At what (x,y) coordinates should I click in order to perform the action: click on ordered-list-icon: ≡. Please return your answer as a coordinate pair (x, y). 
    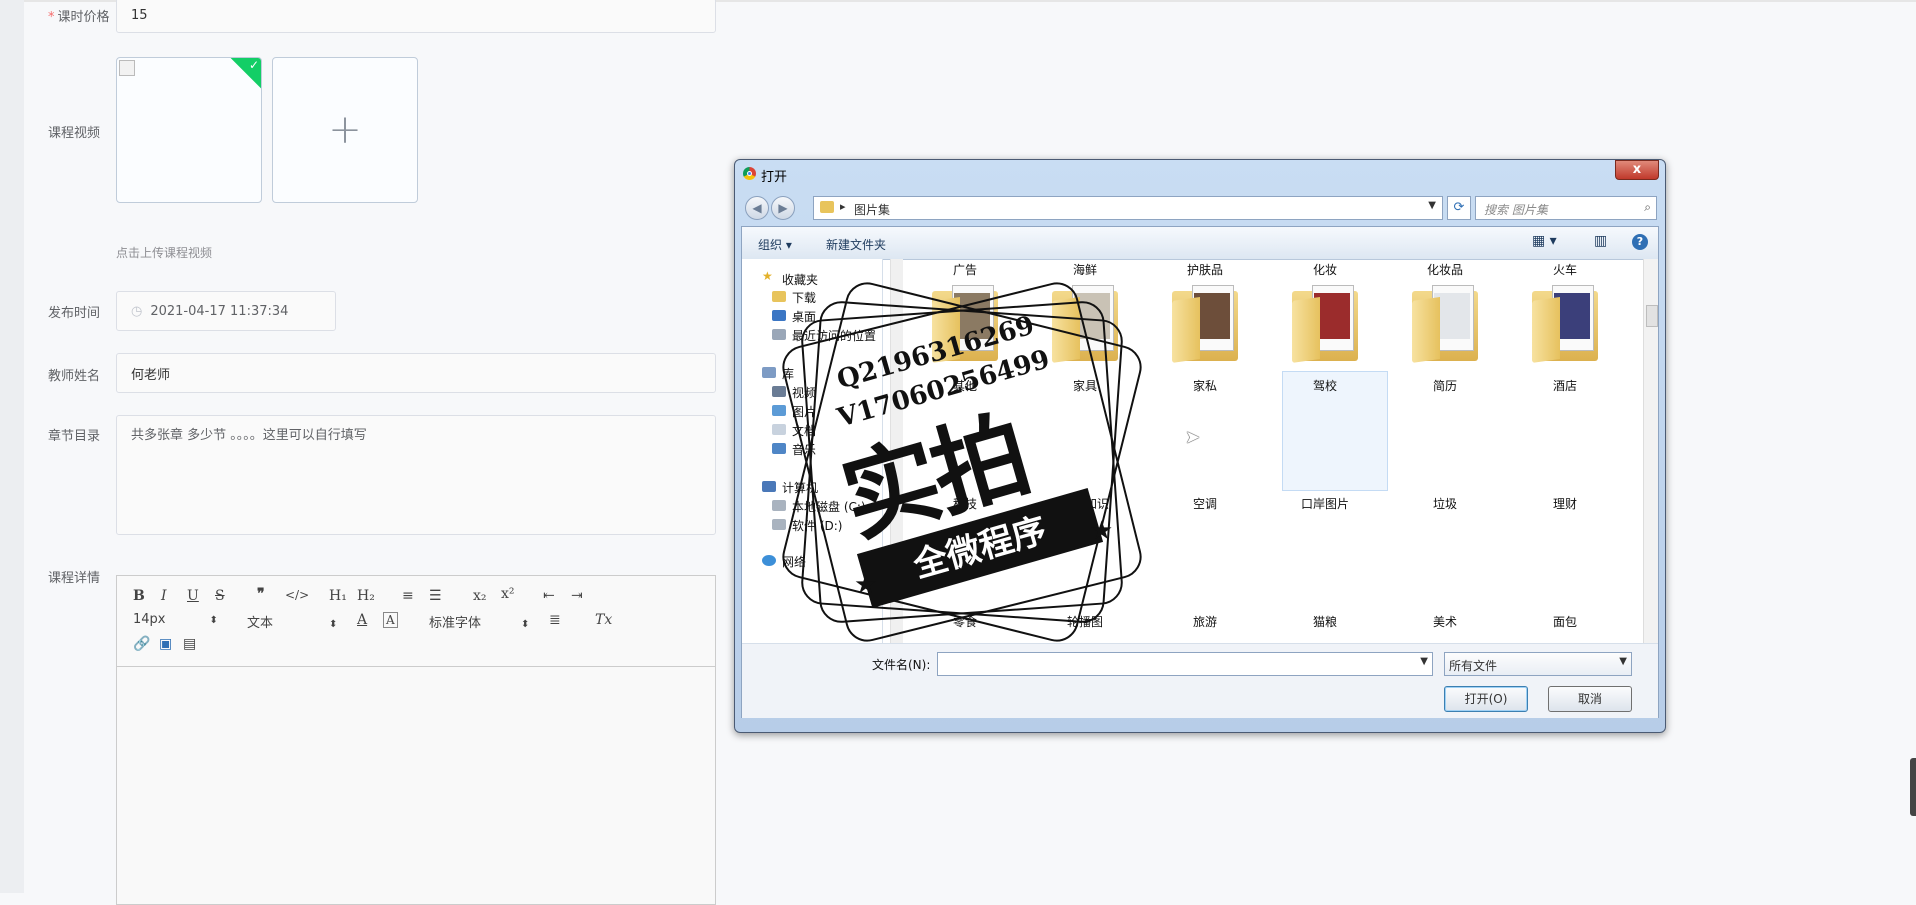
    Looking at the image, I should click on (408, 596).